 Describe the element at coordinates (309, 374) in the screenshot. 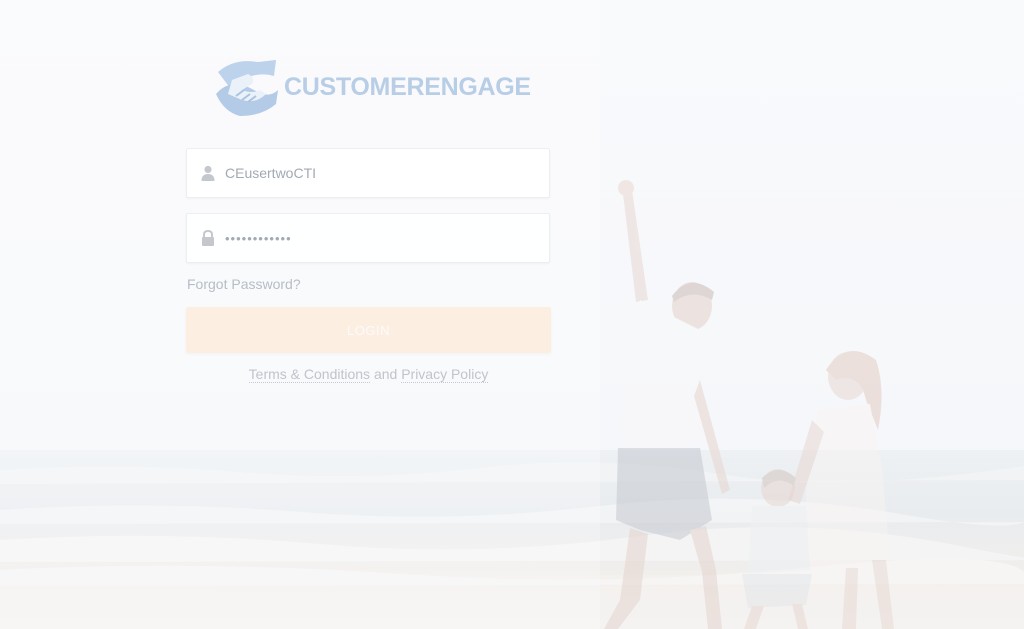

I see `terms-conditions-link: Terms & Conditions` at that location.